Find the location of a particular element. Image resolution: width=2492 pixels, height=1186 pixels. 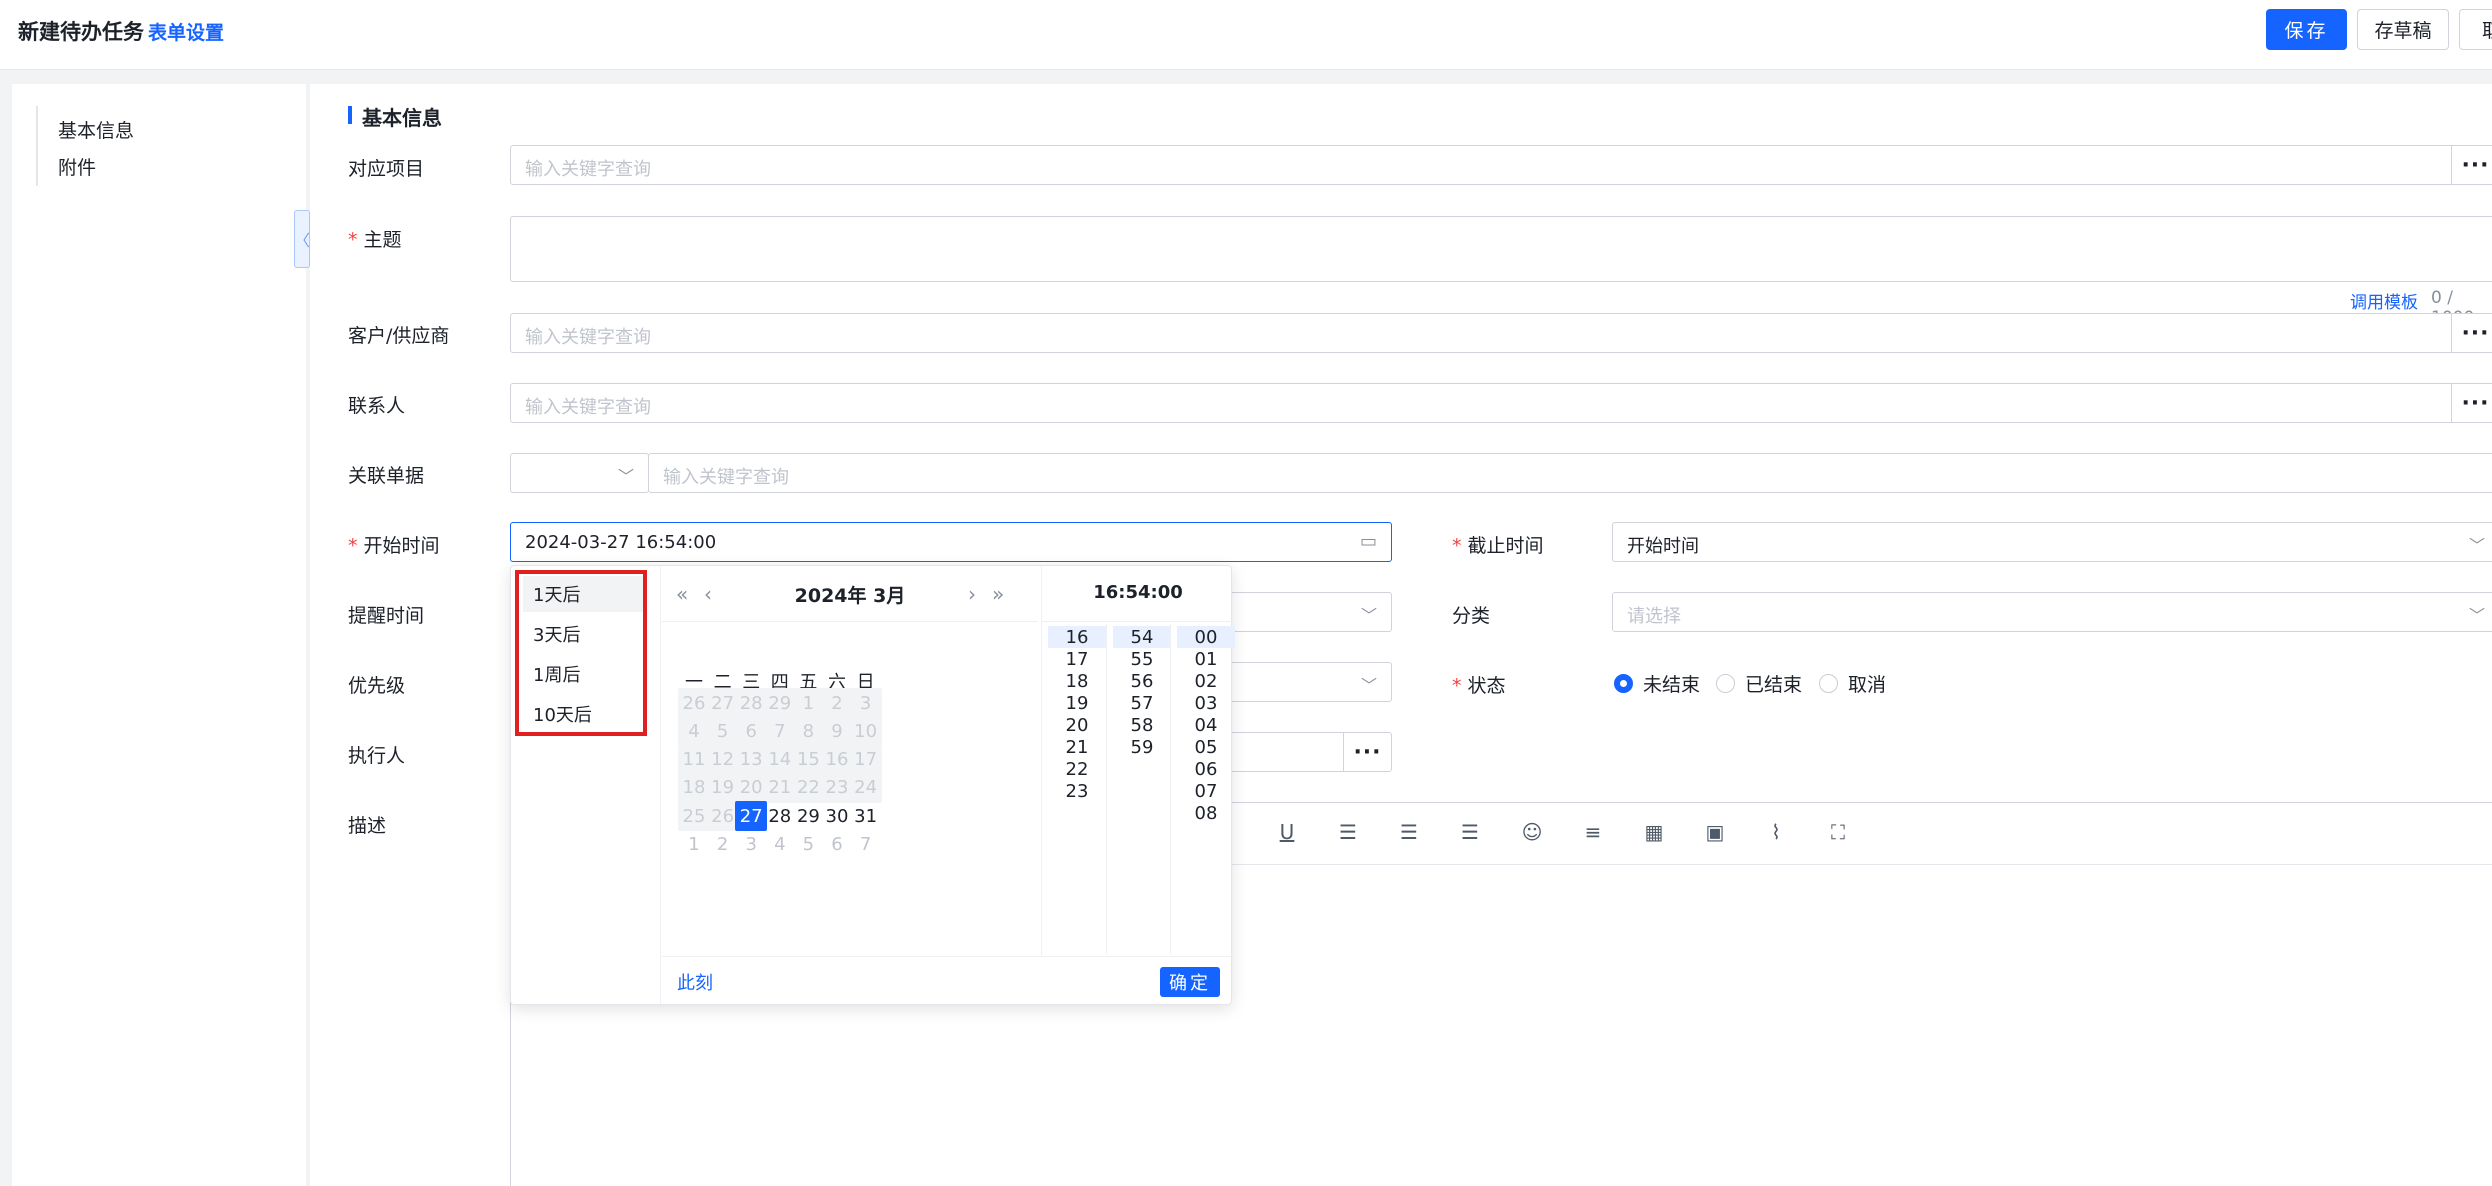

calendar-day: 21 is located at coordinates (779, 787).